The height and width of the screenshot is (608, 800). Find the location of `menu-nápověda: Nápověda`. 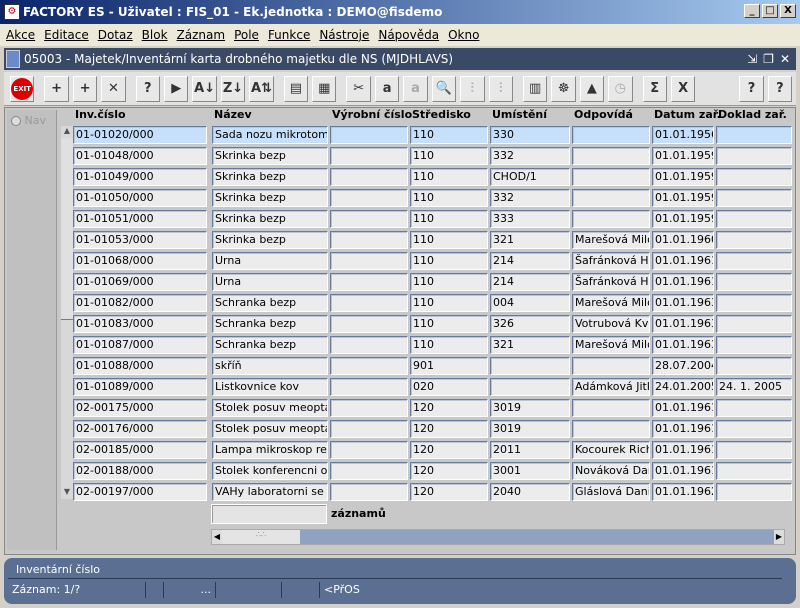

menu-nápověda: Nápověda is located at coordinates (408, 35).